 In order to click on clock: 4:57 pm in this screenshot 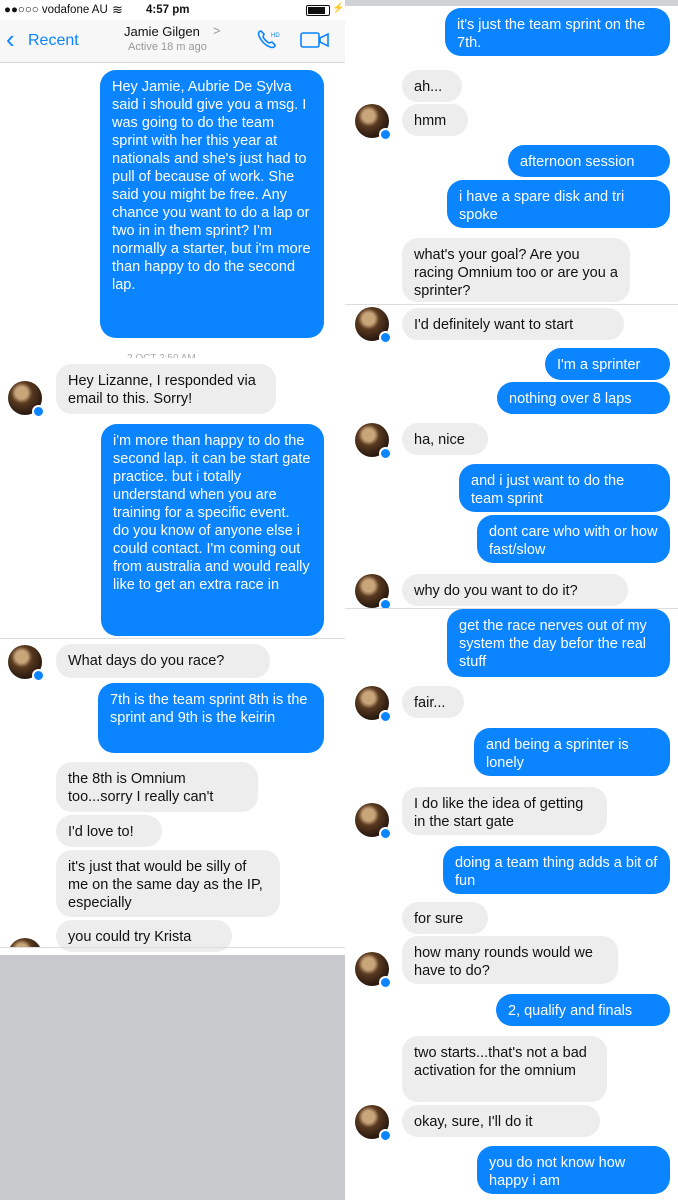, I will do `click(168, 10)`.